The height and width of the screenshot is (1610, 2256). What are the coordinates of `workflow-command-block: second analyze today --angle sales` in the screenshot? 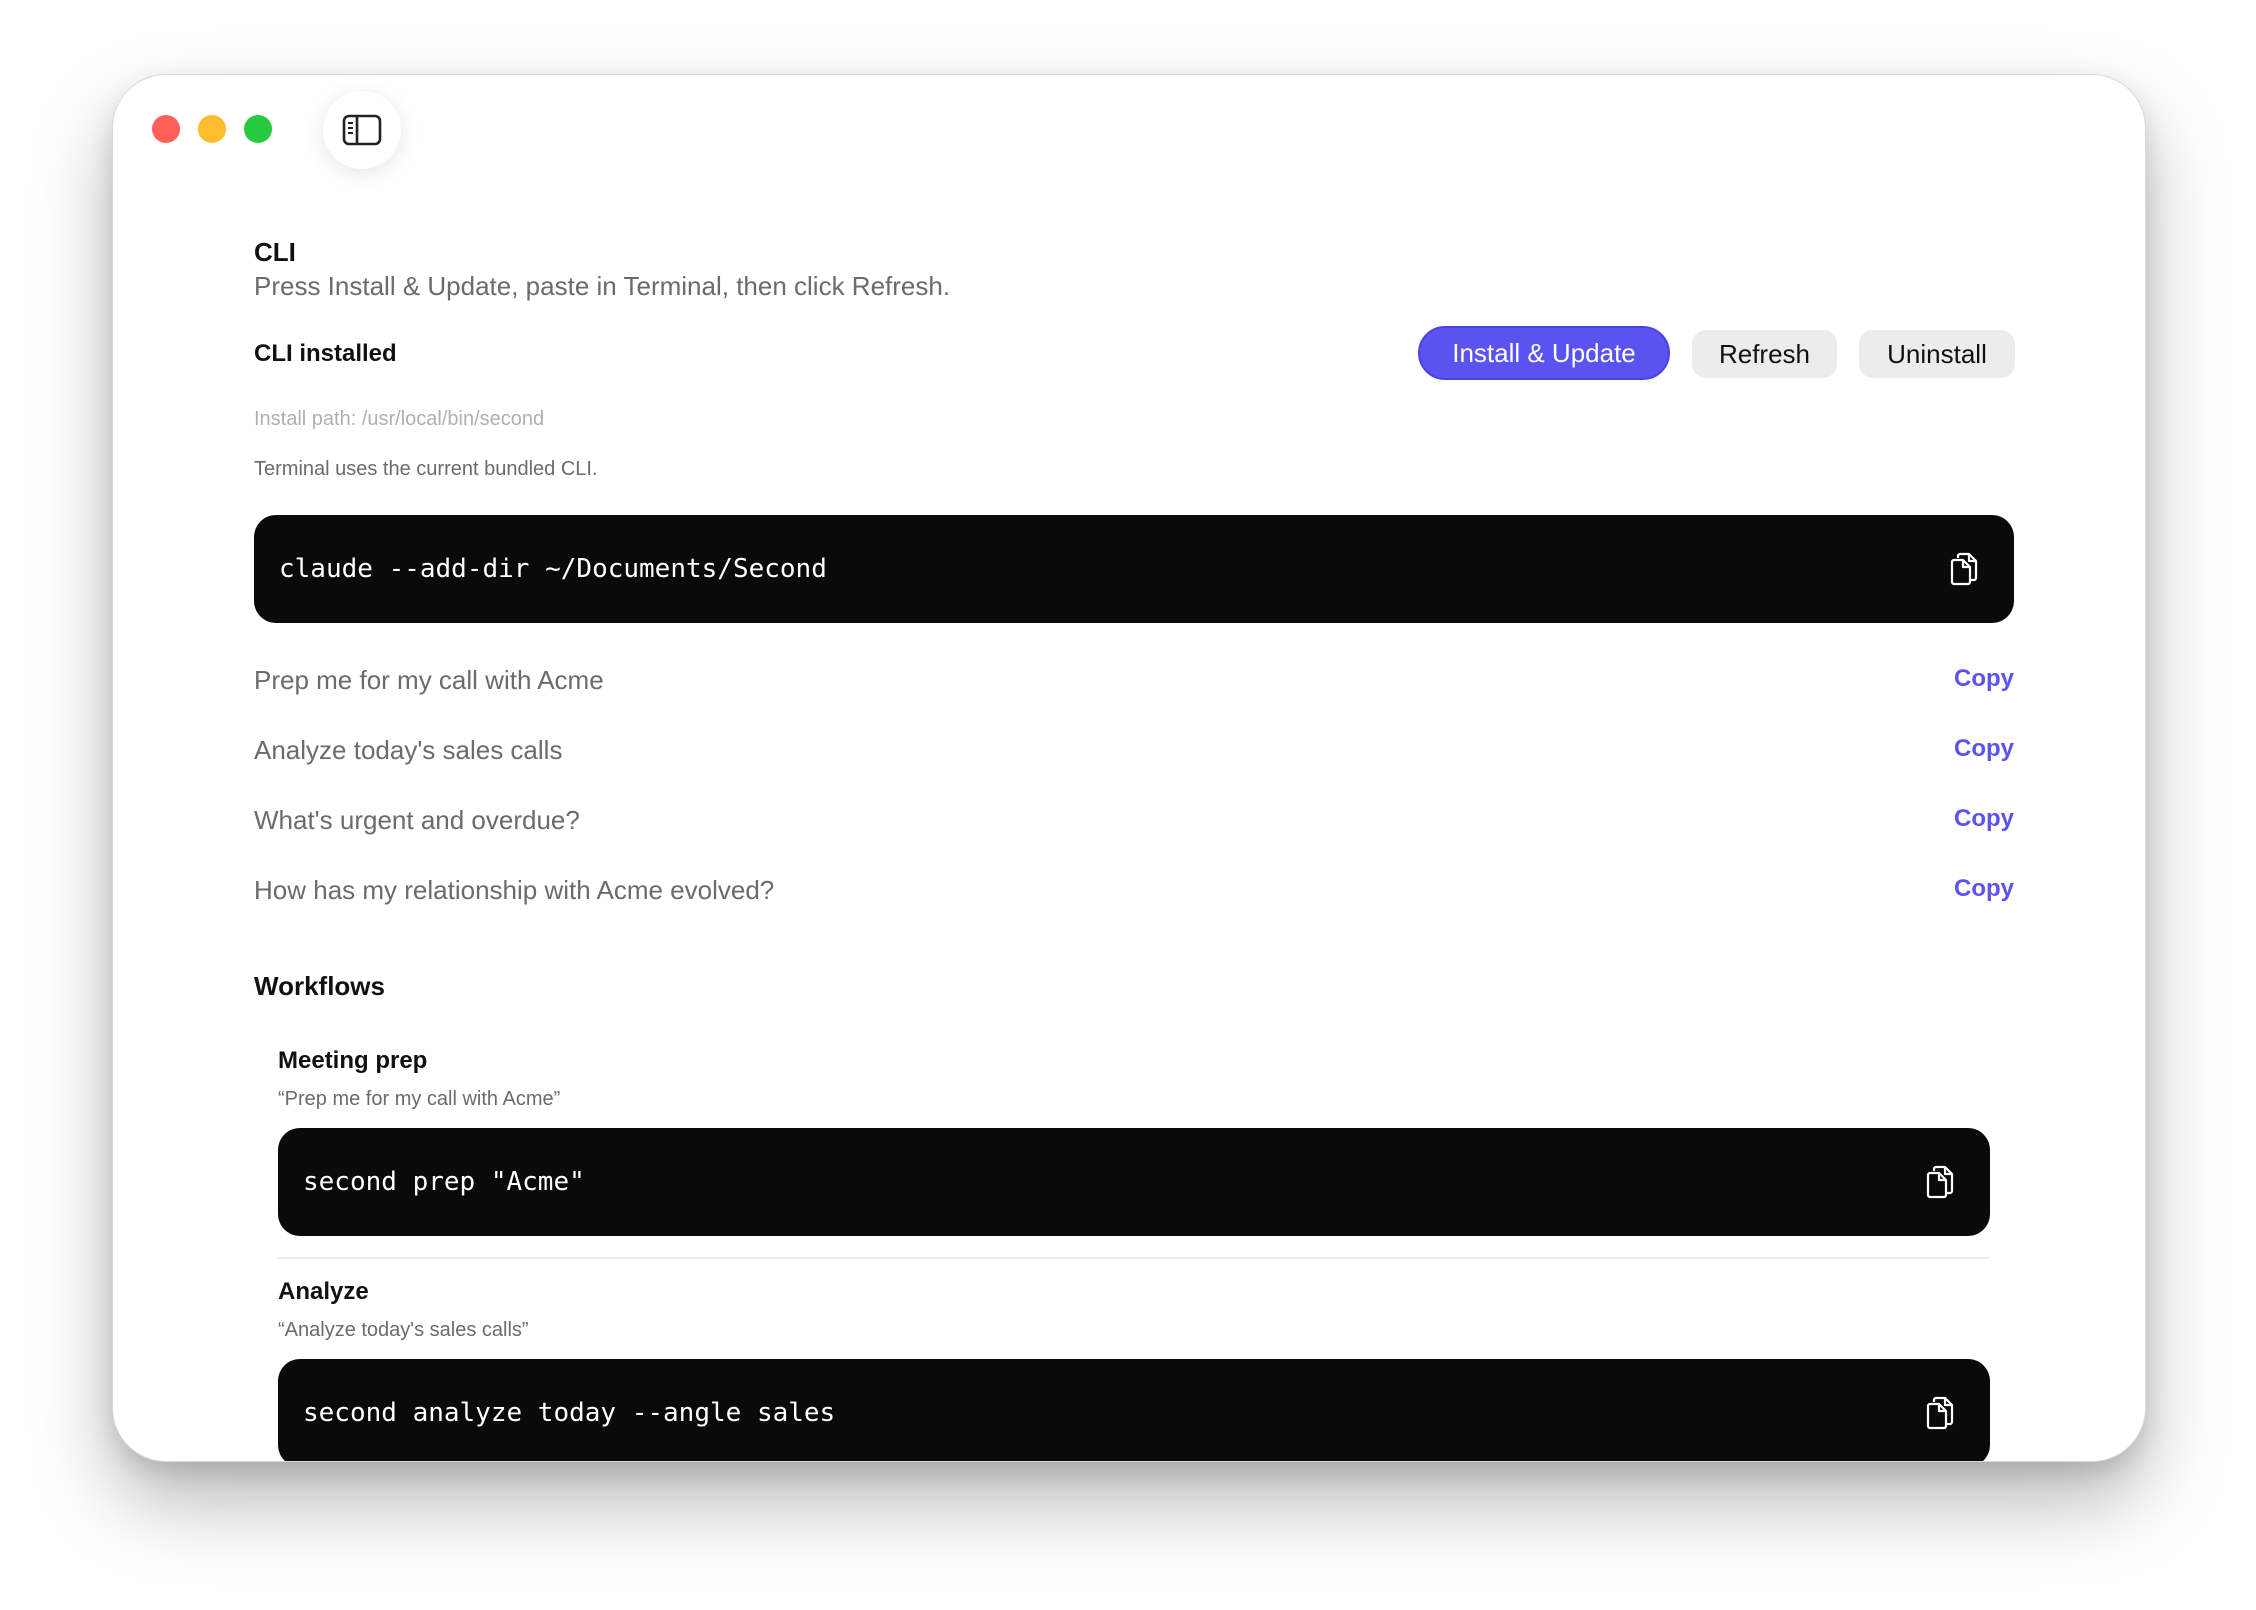 It's located at (1134, 1410).